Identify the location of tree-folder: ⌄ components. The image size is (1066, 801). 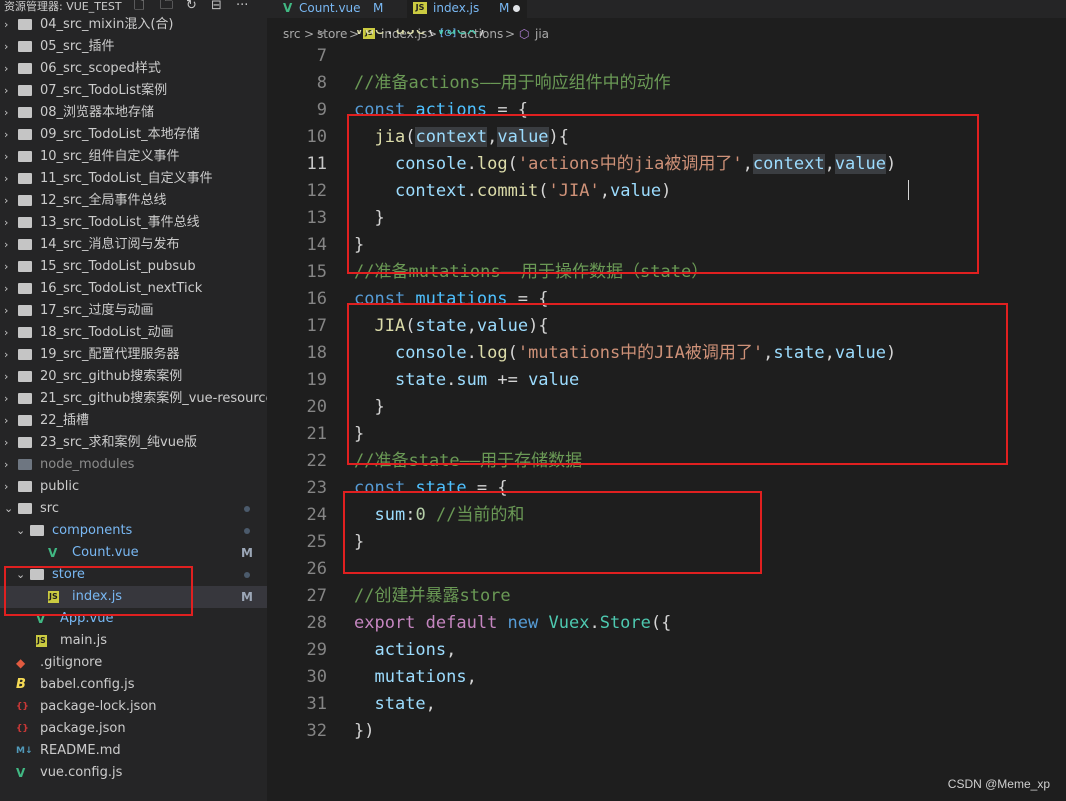
(133, 531).